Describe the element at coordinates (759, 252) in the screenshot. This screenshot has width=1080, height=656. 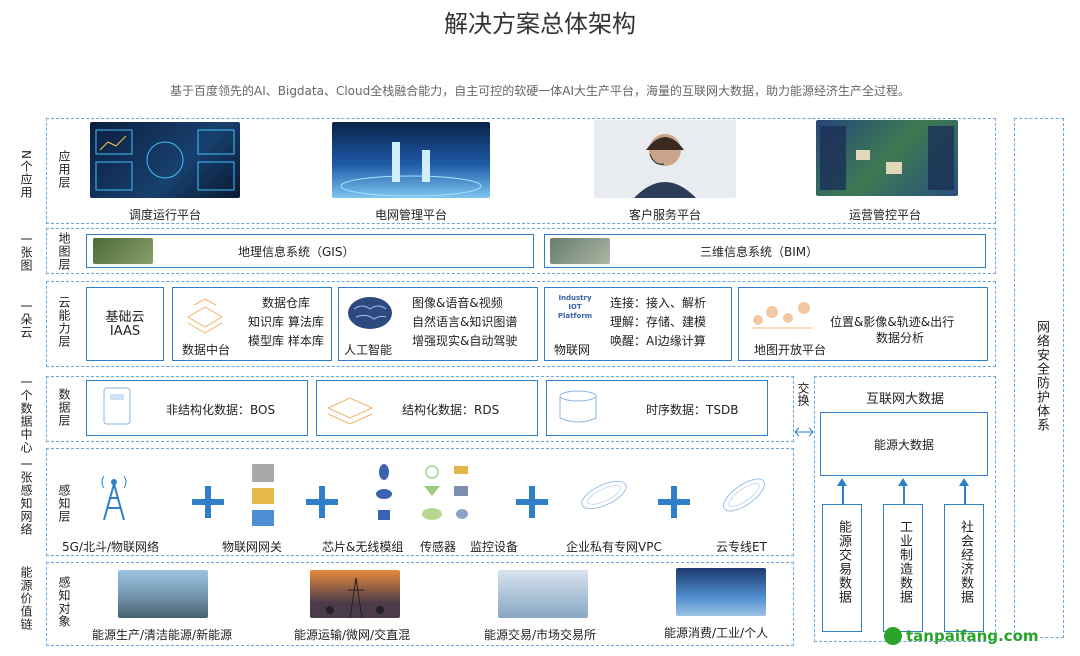
I see `bim-label: 三维信息系统（BIM）` at that location.